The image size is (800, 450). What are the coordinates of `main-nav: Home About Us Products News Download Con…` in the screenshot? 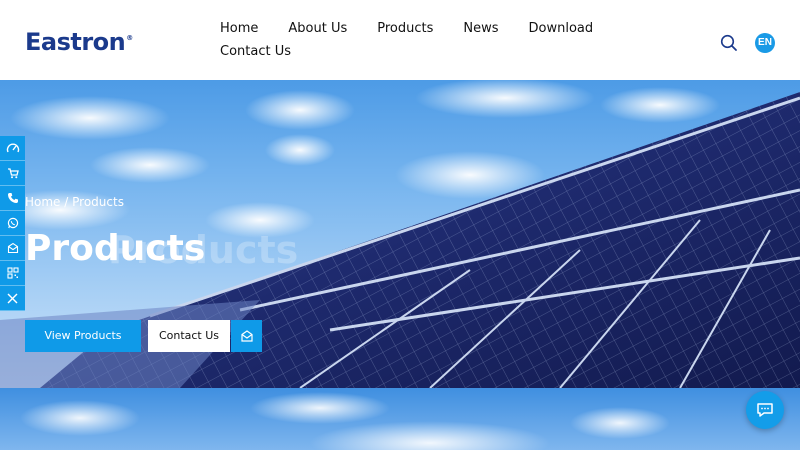 It's located at (420, 40).